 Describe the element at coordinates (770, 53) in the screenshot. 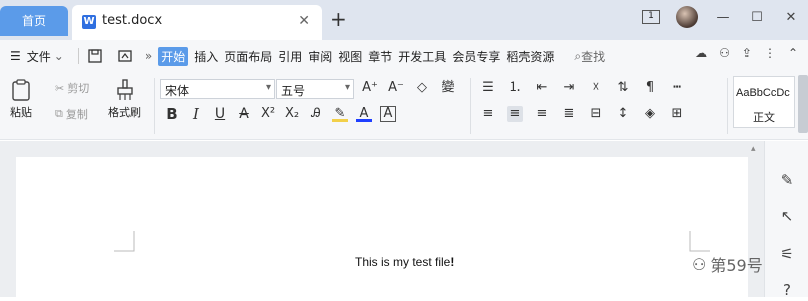

I see `more-options-icon: ⋮` at that location.